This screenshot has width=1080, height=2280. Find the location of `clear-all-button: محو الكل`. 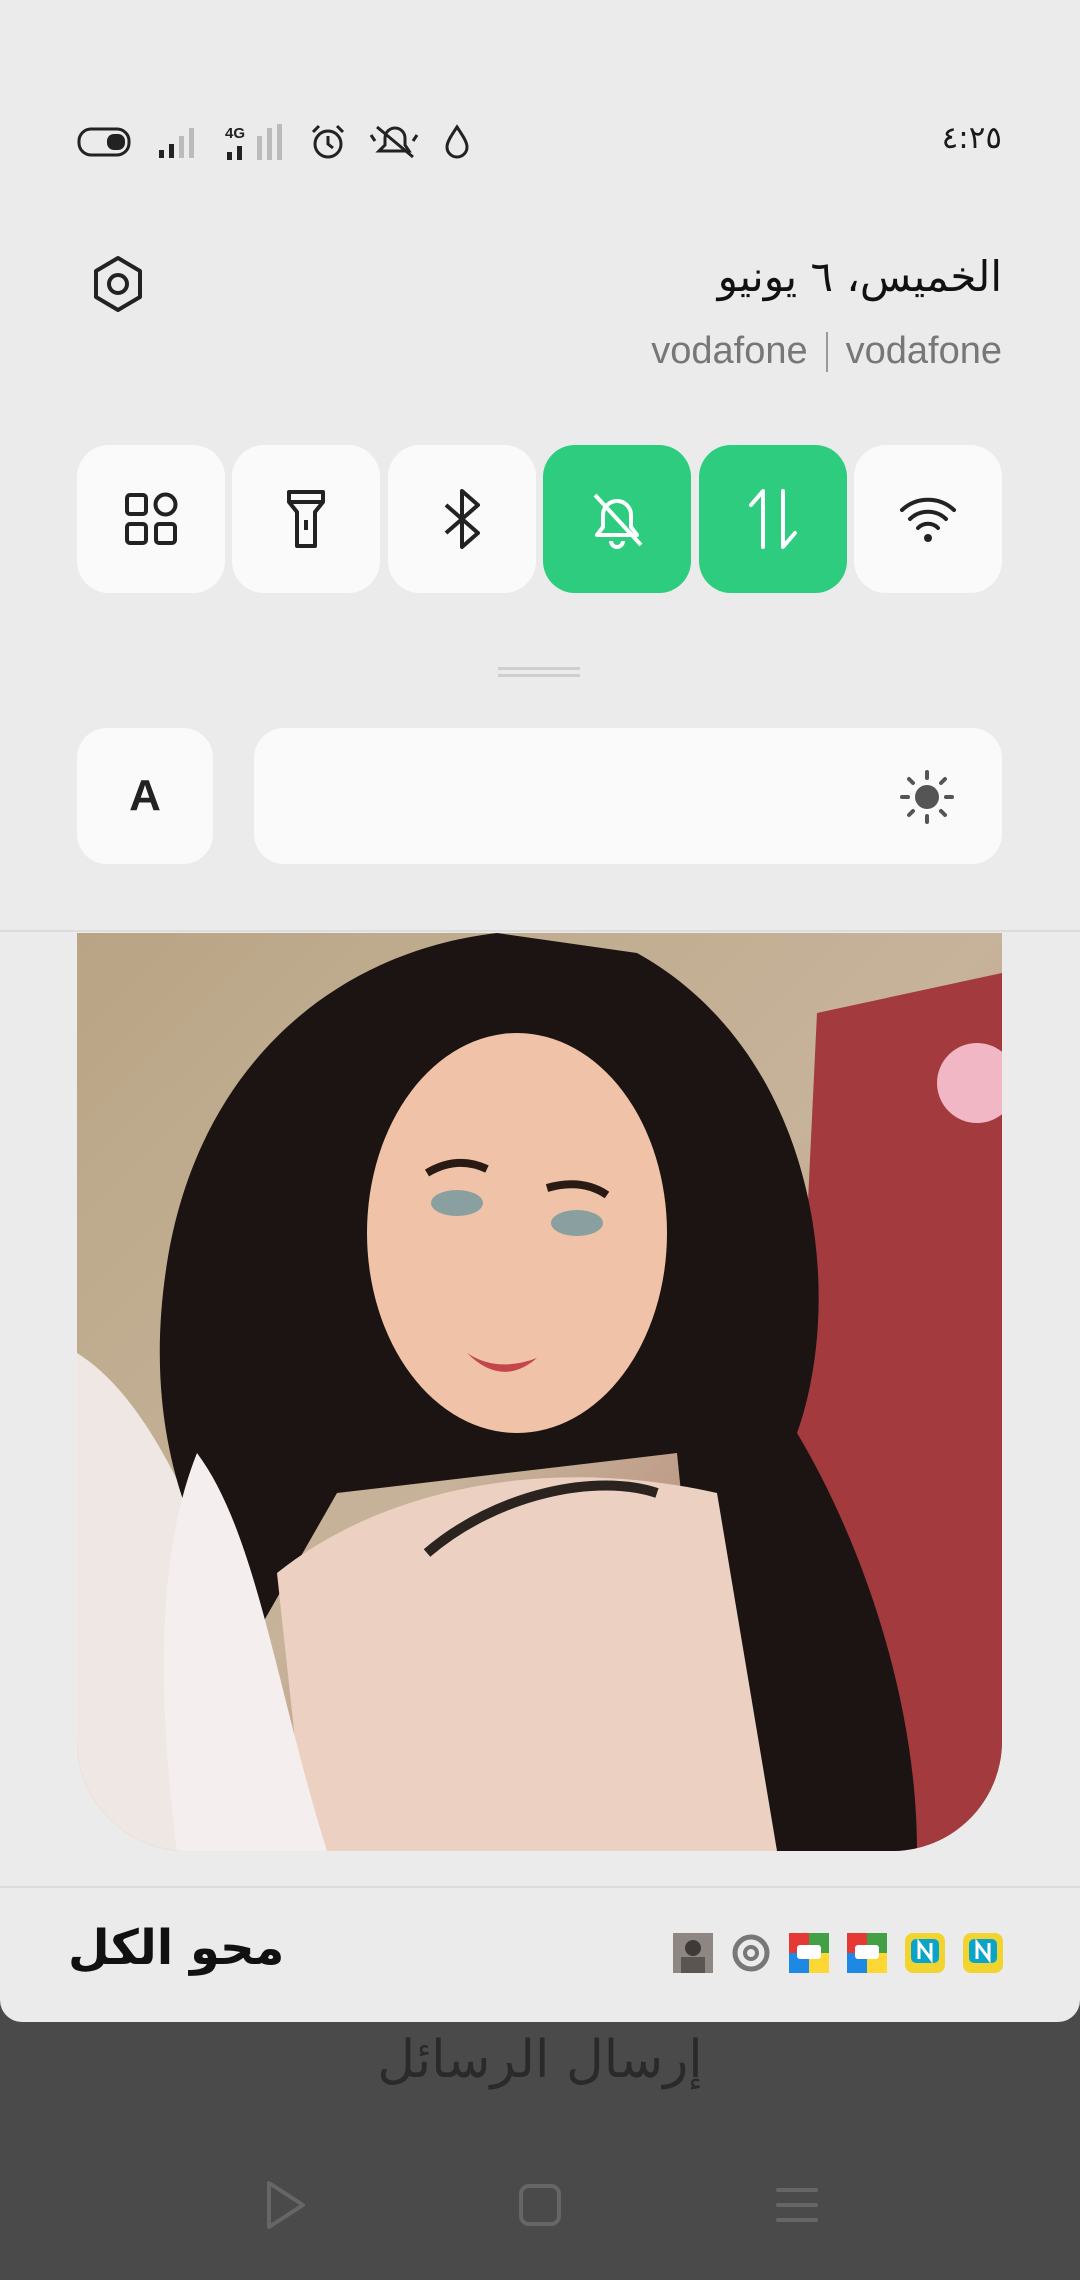

clear-all-button: محو الكل is located at coordinates (176, 1948).